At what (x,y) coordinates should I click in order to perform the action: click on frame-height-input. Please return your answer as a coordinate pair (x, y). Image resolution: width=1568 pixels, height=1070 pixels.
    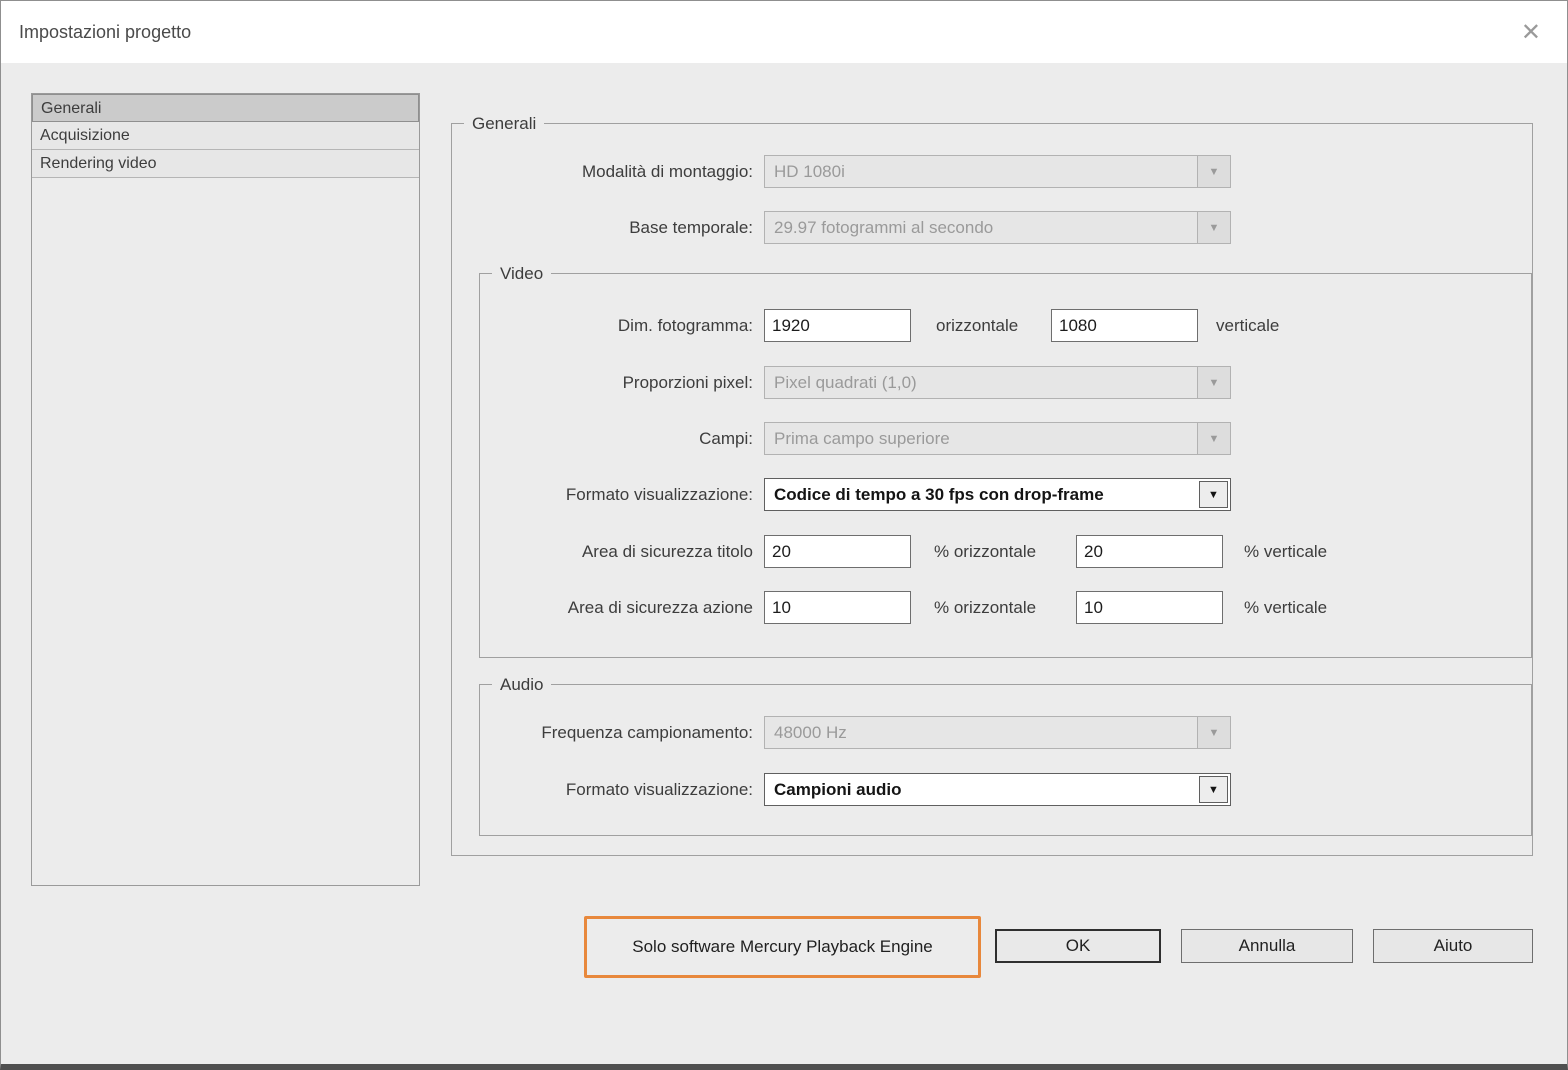
    Looking at the image, I should click on (1124, 325).